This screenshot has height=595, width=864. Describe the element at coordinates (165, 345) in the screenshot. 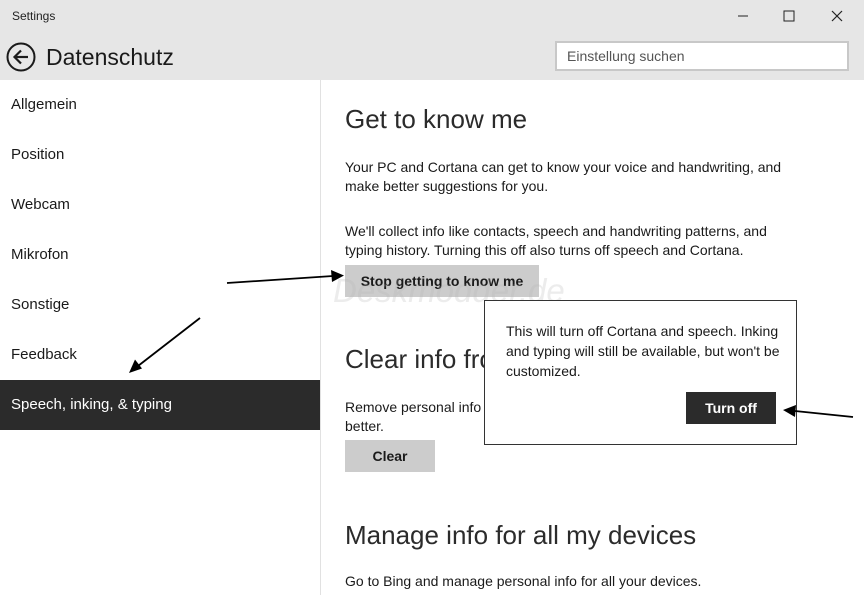

I see `arrow-to-speech-item` at that location.